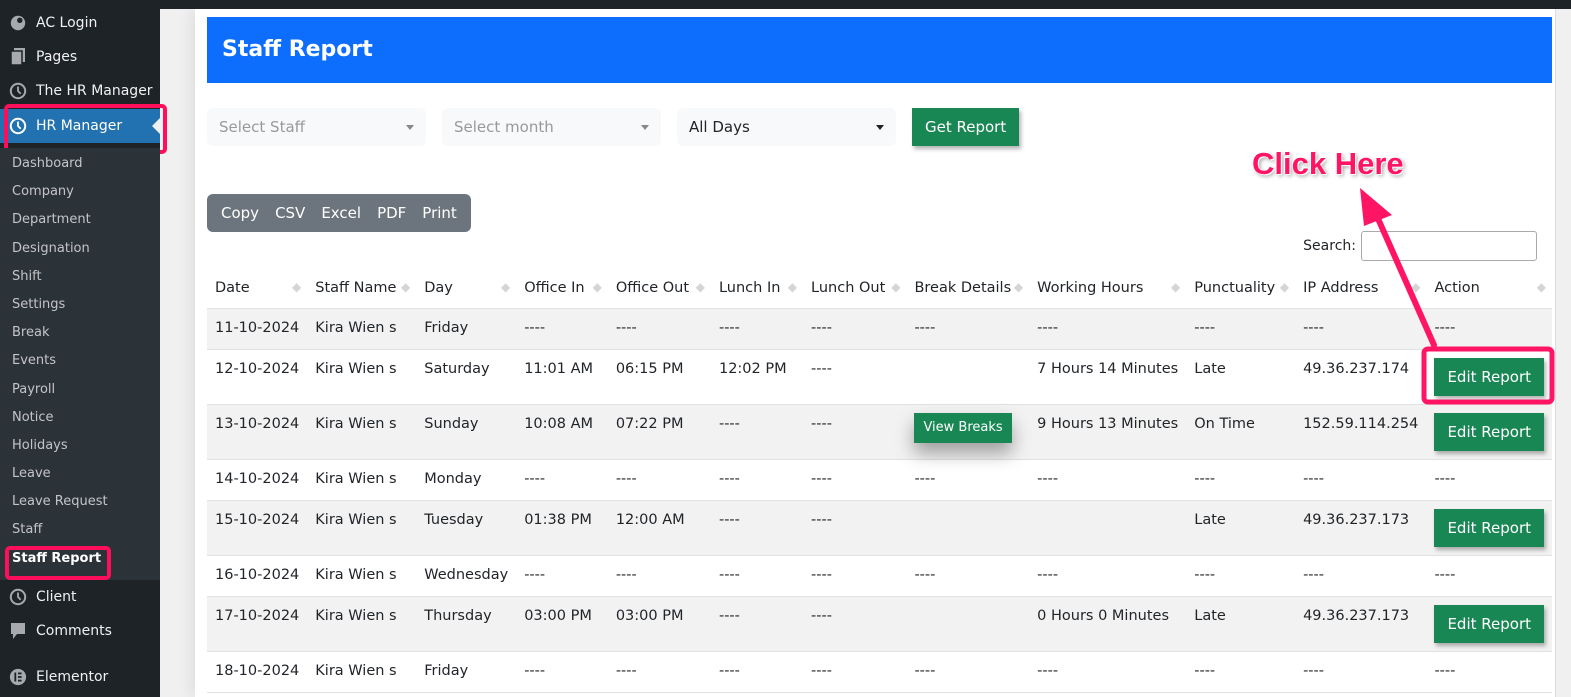 The image size is (1571, 697). Describe the element at coordinates (74, 631) in the screenshot. I see `sidebar-item-label: Comments` at that location.